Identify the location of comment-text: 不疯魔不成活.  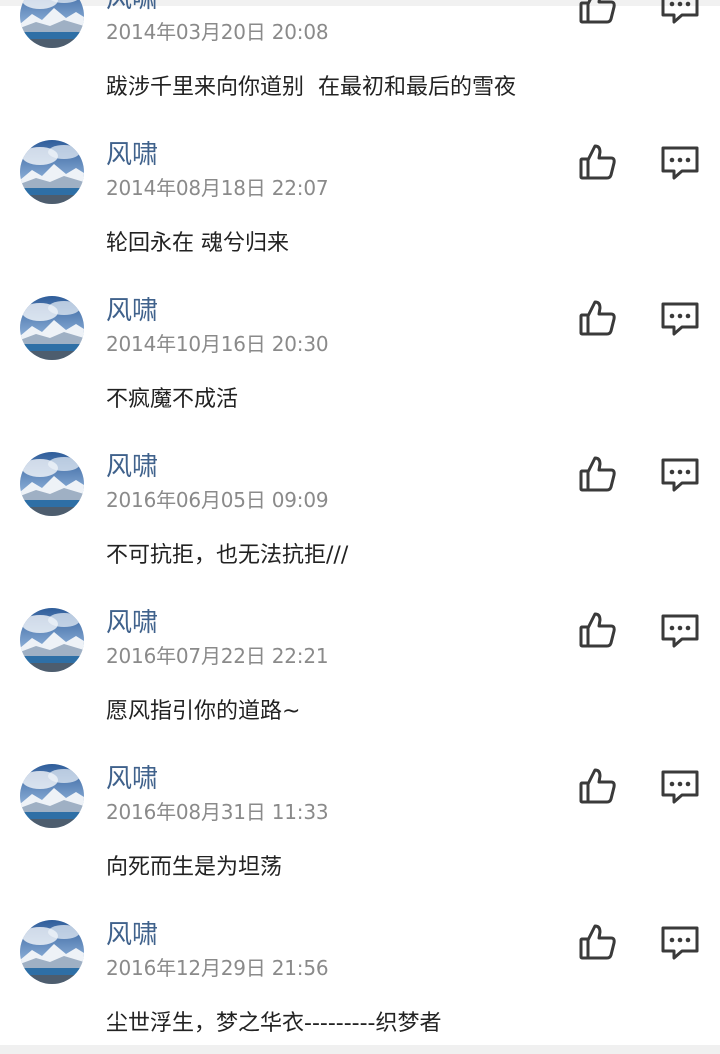
(172, 399).